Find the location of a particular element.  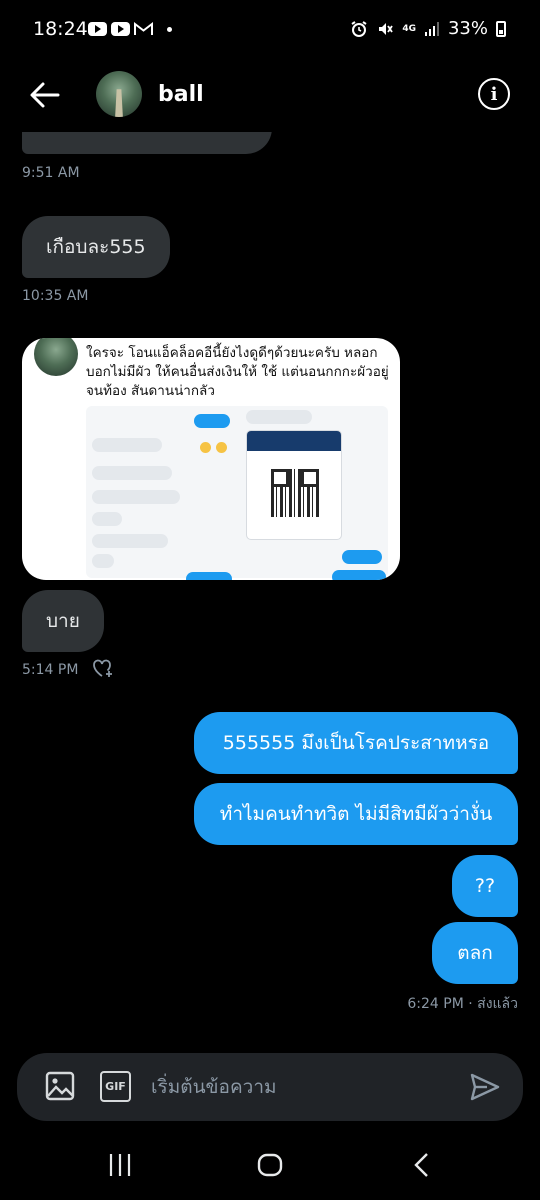

message-bubble-outgoing: ?? is located at coordinates (485, 886).